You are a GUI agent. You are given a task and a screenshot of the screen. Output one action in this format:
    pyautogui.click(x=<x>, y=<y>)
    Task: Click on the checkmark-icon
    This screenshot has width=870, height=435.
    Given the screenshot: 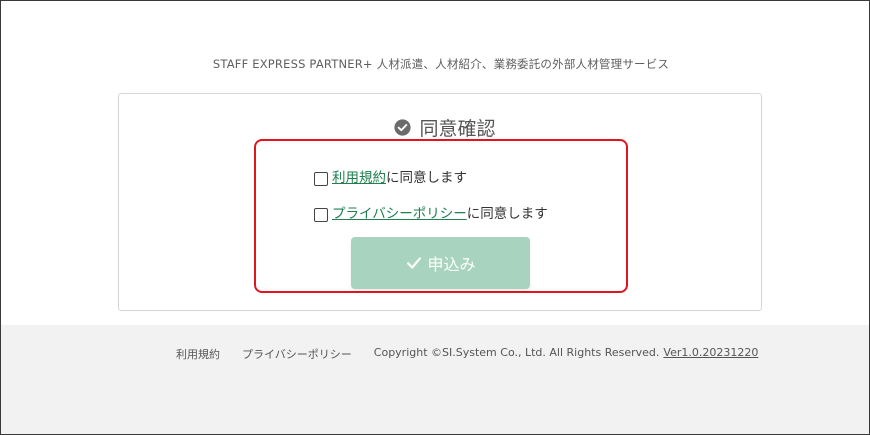 What is the action you would take?
    pyautogui.click(x=414, y=263)
    